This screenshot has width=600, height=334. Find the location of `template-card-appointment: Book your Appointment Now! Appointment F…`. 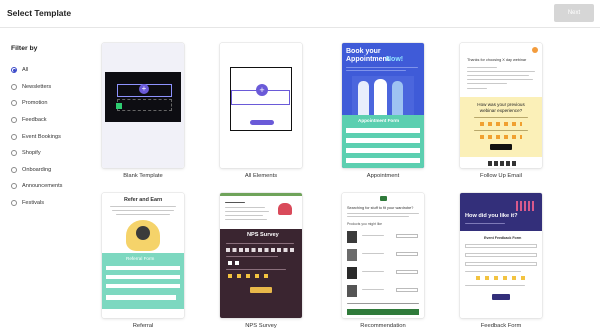

template-card-appointment: Book your Appointment Now! Appointment F… is located at coordinates (383, 105).